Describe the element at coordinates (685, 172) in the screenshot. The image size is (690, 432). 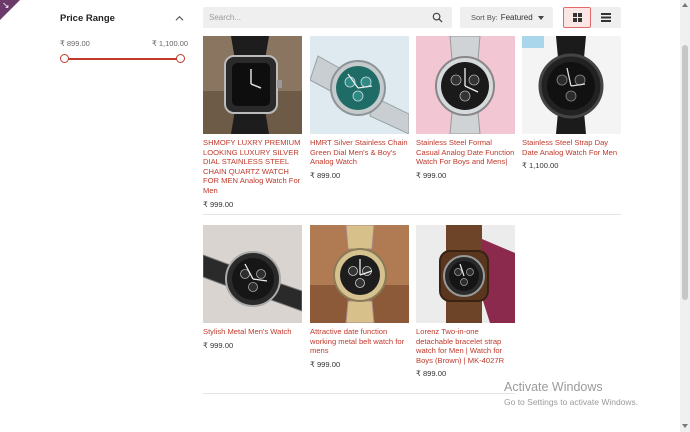
I see `scrollbar-thumb` at that location.